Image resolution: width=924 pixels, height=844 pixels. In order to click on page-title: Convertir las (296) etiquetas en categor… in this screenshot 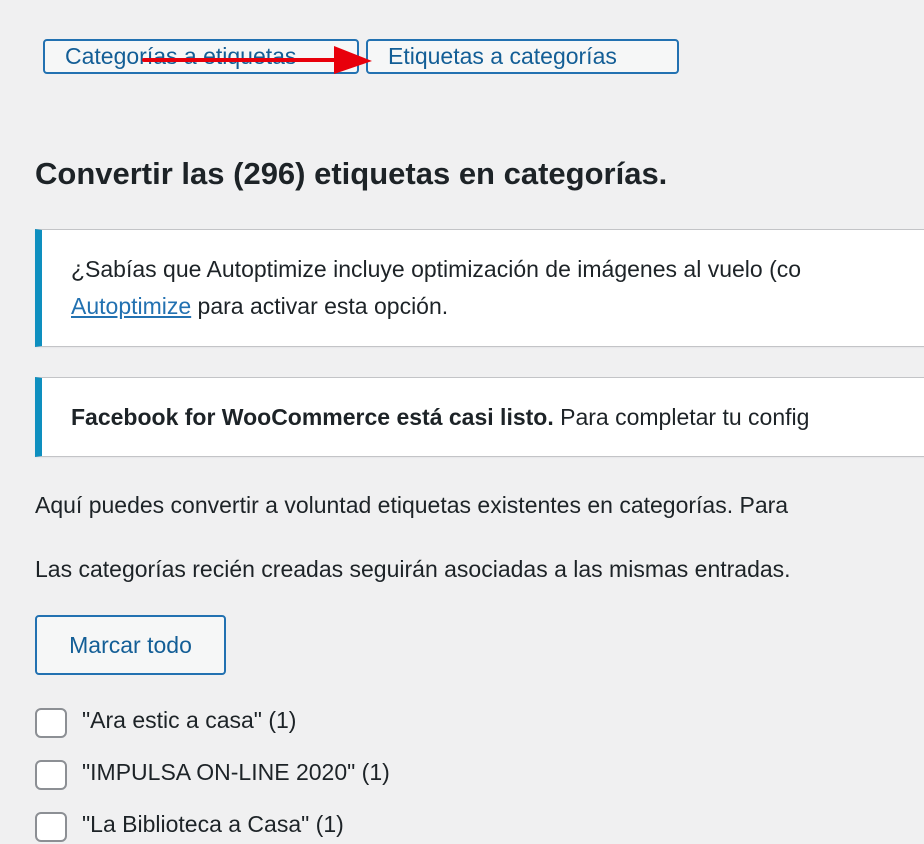, I will do `click(351, 173)`.